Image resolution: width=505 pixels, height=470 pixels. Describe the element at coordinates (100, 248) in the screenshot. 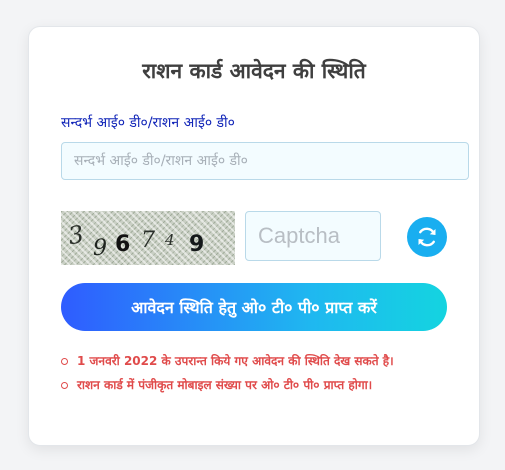

I see `captcha-char-2: 9` at that location.